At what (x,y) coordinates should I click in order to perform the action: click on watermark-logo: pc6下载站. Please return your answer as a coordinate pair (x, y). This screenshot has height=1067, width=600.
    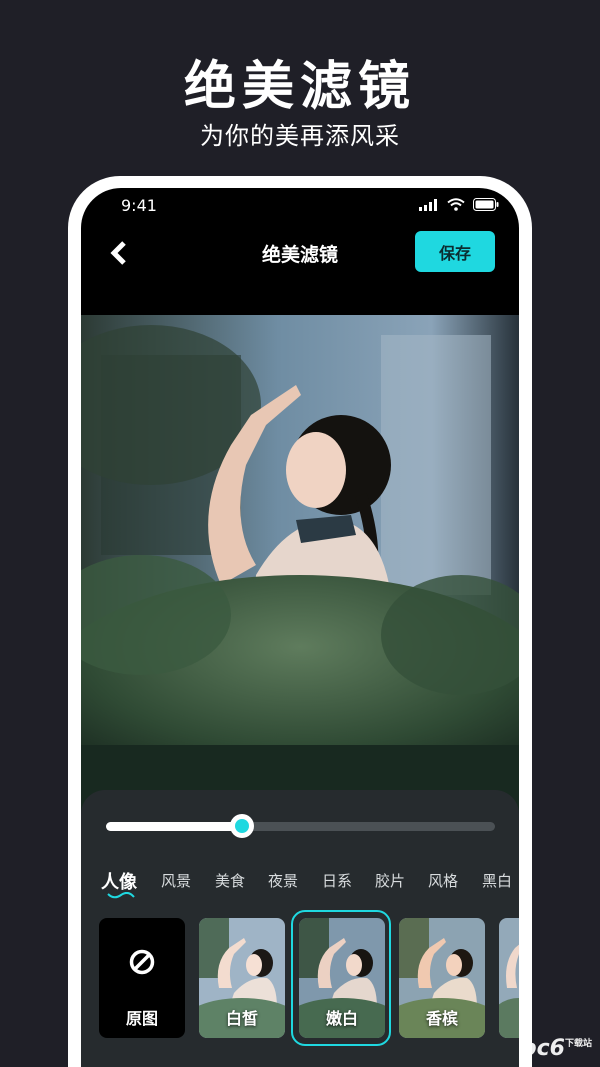
    Looking at the image, I should click on (556, 1048).